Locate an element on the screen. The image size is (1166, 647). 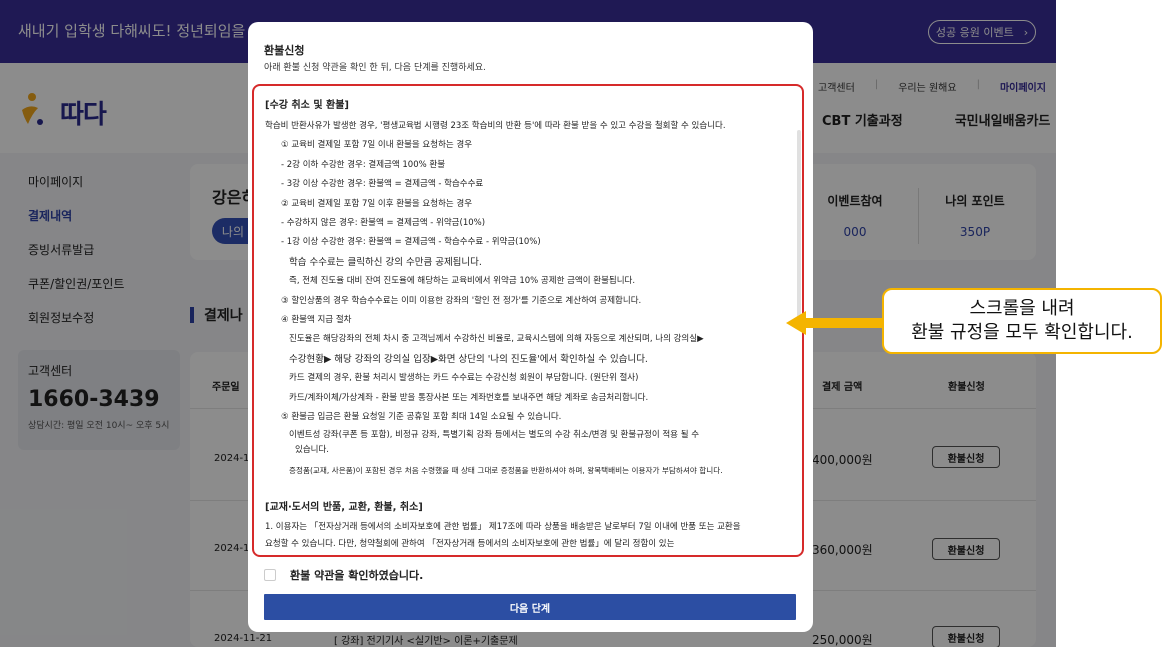
terms-line: - 3강 이상 수강한 경우: 환불액 = 결제금액 - 학습수수료 is located at coordinates (382, 184).